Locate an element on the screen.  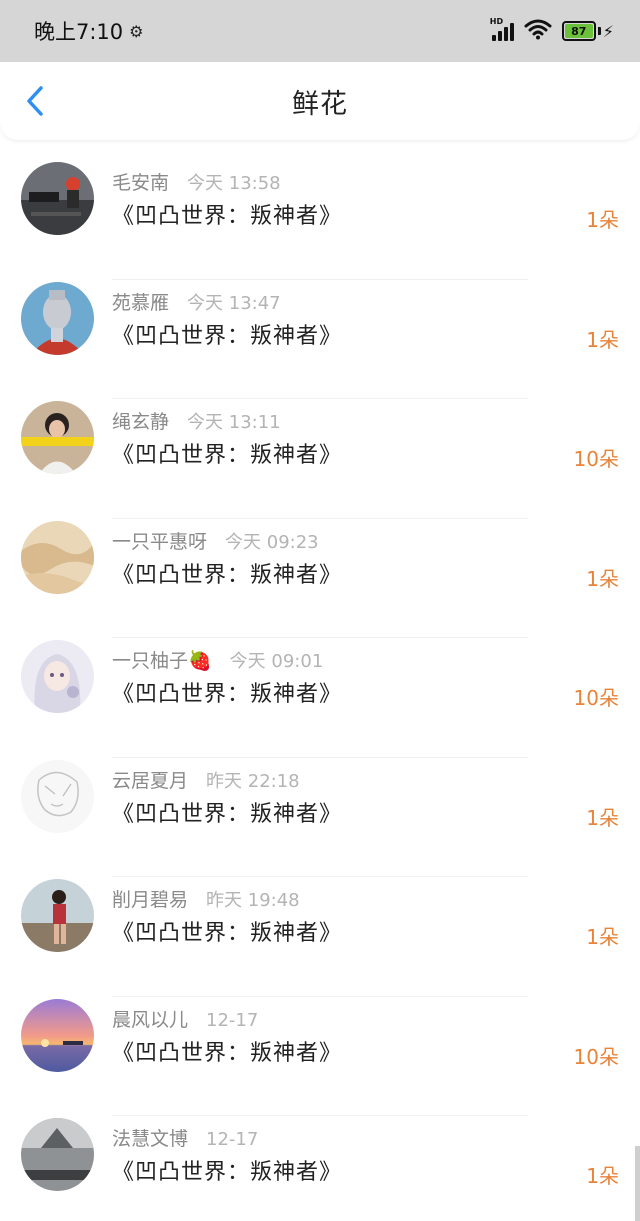
user-name: 云居夏月 is located at coordinates (150, 779).